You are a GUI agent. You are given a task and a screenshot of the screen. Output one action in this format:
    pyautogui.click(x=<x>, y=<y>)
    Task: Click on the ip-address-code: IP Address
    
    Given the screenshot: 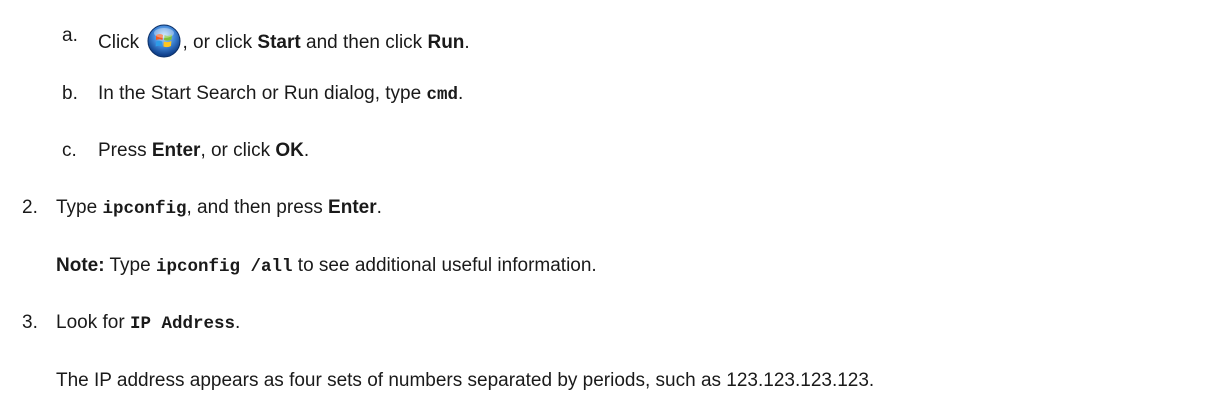 What is the action you would take?
    pyautogui.click(x=182, y=324)
    